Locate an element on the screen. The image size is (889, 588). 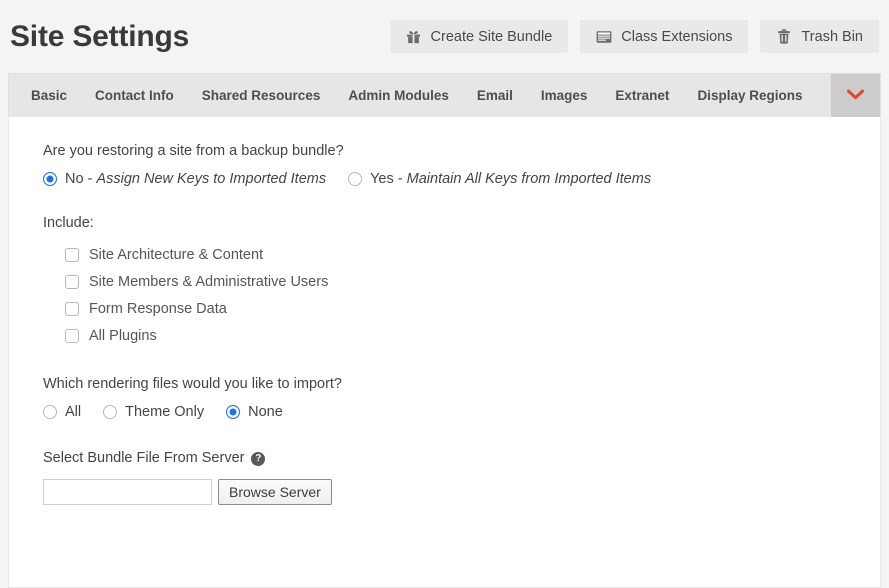
checkbox-all-plugins-label: All Plugins is located at coordinates (123, 336).